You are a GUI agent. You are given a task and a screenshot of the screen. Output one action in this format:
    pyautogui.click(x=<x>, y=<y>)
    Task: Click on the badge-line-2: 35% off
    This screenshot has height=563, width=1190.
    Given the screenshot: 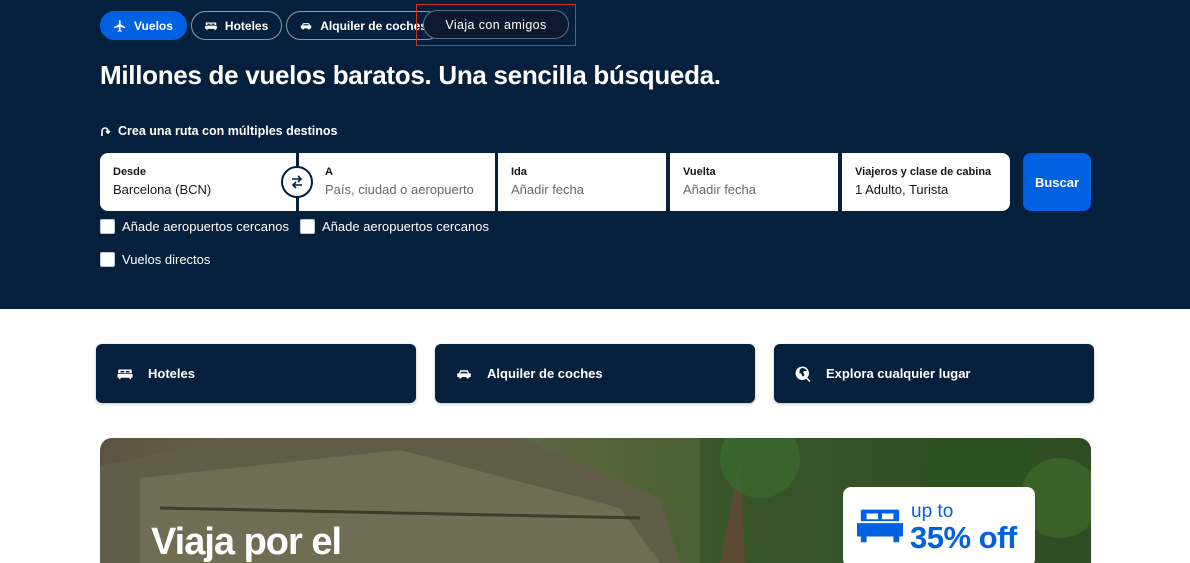 What is the action you would take?
    pyautogui.click(x=963, y=537)
    